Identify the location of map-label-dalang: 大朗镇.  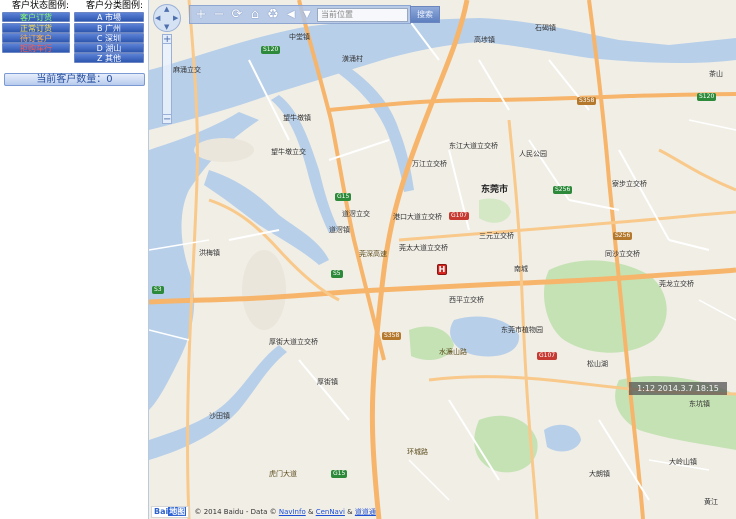
(599, 474).